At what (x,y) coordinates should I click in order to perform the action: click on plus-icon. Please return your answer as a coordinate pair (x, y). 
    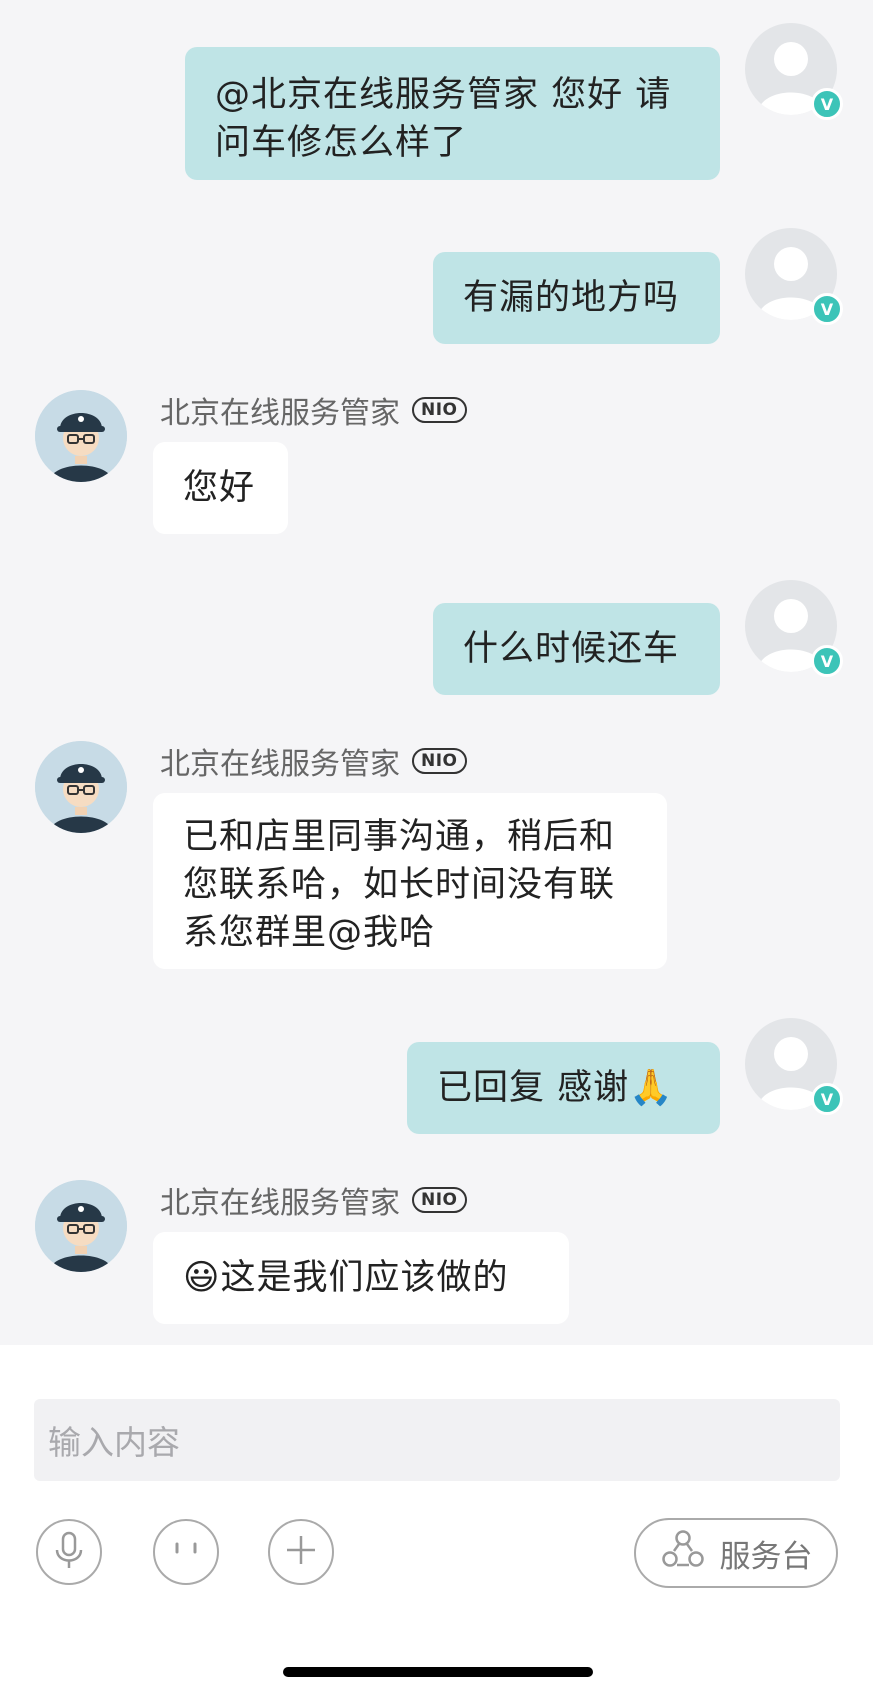
    Looking at the image, I should click on (301, 1552).